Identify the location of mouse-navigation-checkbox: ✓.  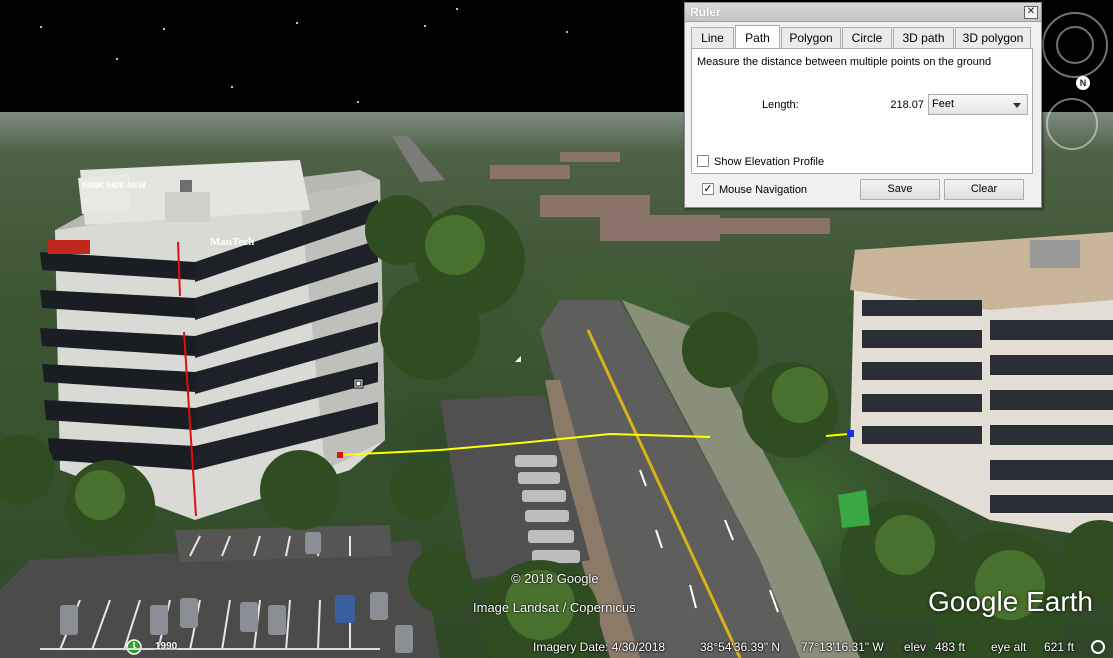
(708, 189).